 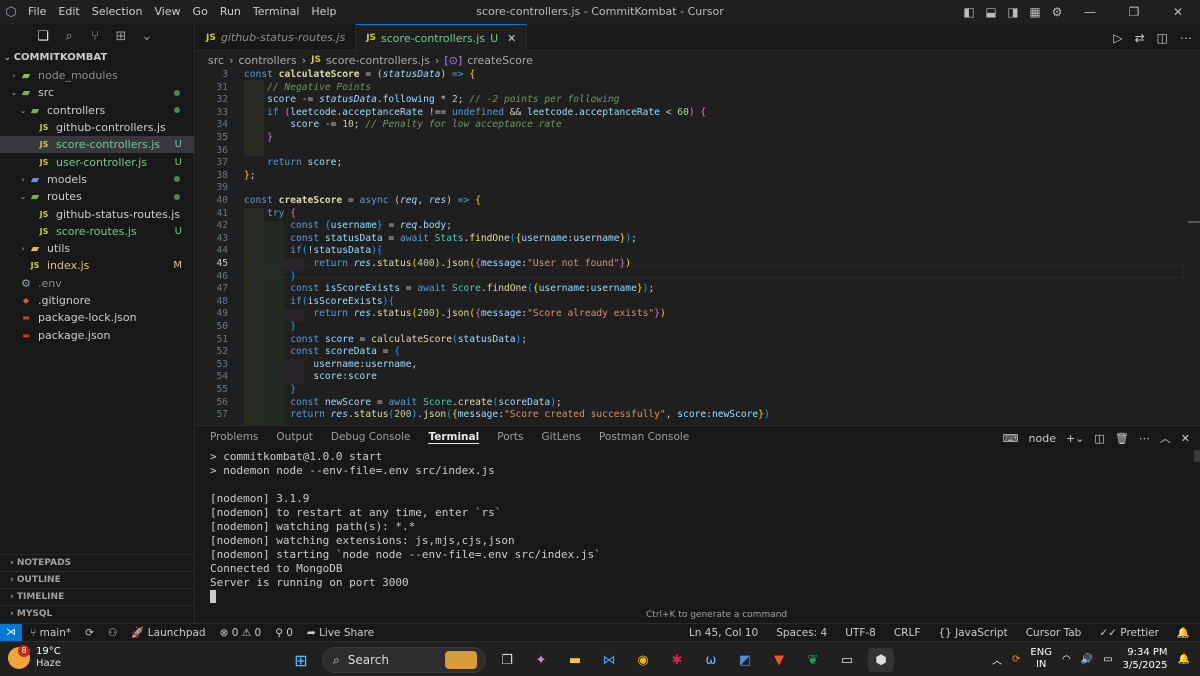 What do you see at coordinates (97, 613) in the screenshot?
I see `section-mysql: › MYSQL` at bounding box center [97, 613].